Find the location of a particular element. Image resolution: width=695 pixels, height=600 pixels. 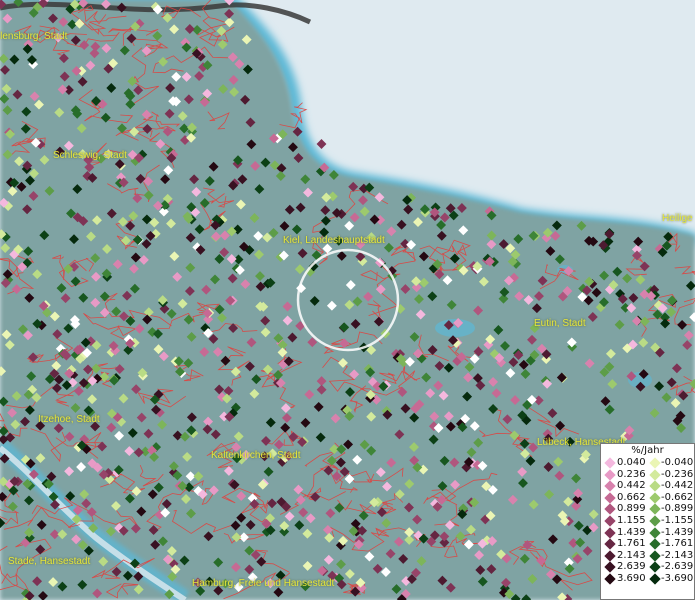

city-label-hamburg: Hamburg, Freie und Hansestadt is located at coordinates (263, 583).